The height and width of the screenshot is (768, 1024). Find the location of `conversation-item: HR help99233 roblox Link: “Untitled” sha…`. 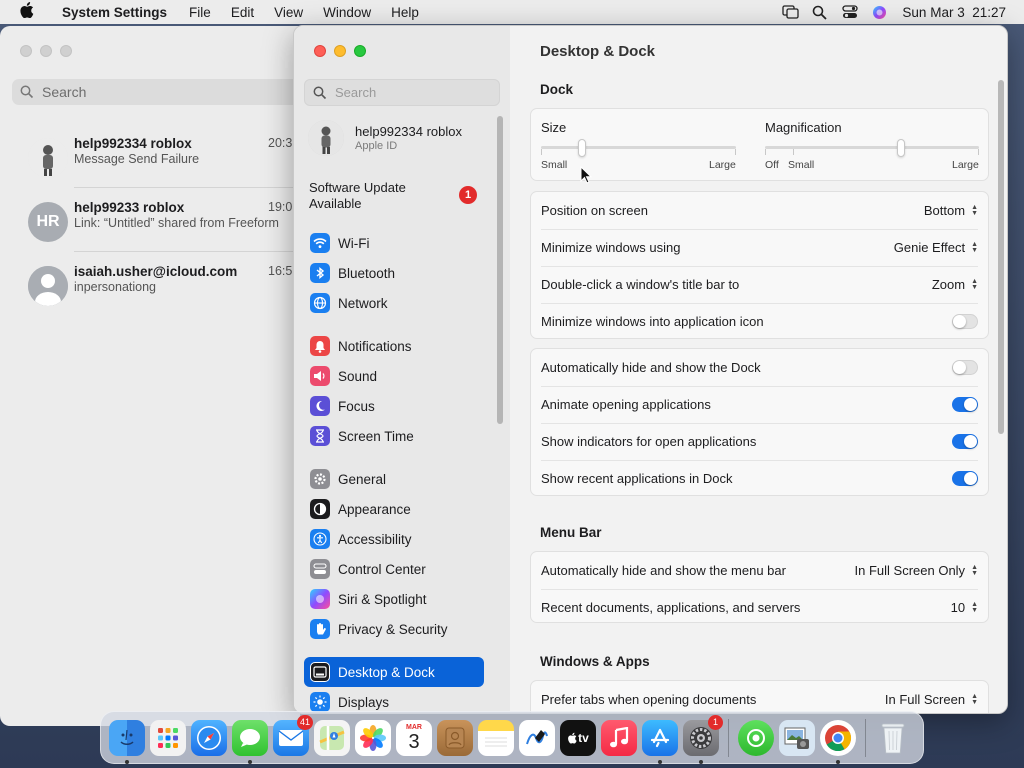

conversation-item: HR help99233 roblox Link: “Untitled” sha… is located at coordinates (150, 220).